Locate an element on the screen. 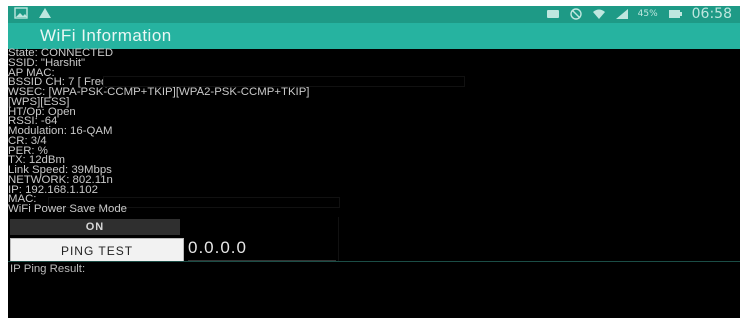 The image size is (744, 324). status-bar: 45% 06:58 is located at coordinates (374, 14).